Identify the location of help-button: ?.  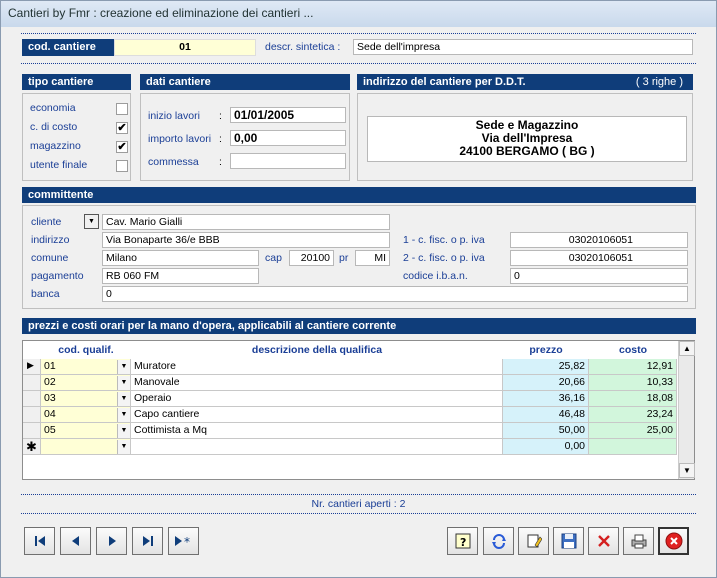
(462, 541).